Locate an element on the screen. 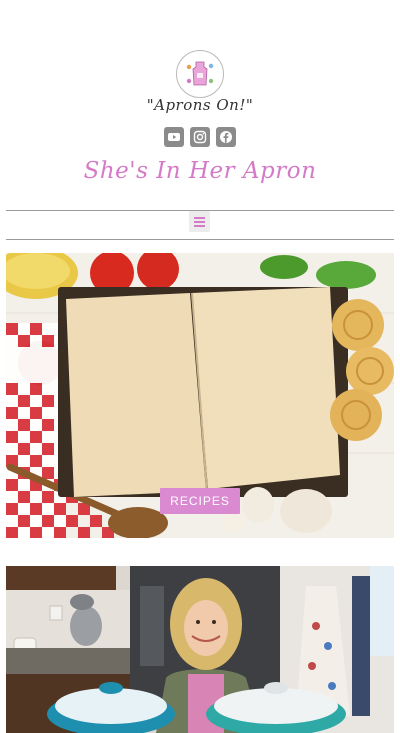  facebook-icon is located at coordinates (226, 137).